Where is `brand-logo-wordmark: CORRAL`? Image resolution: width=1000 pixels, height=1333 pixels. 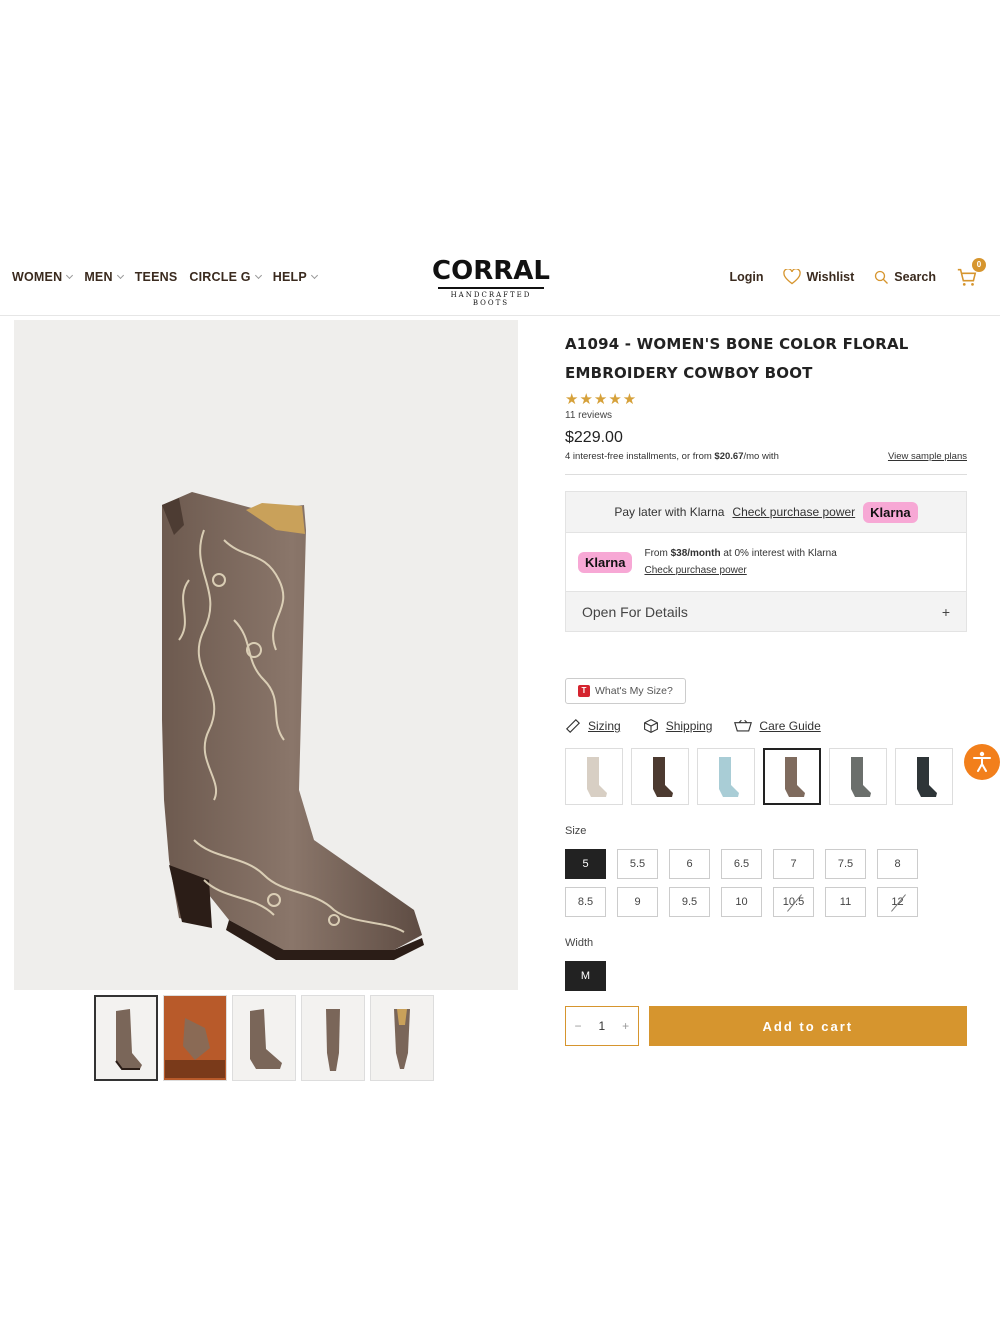 brand-logo-wordmark: CORRAL is located at coordinates (491, 271).